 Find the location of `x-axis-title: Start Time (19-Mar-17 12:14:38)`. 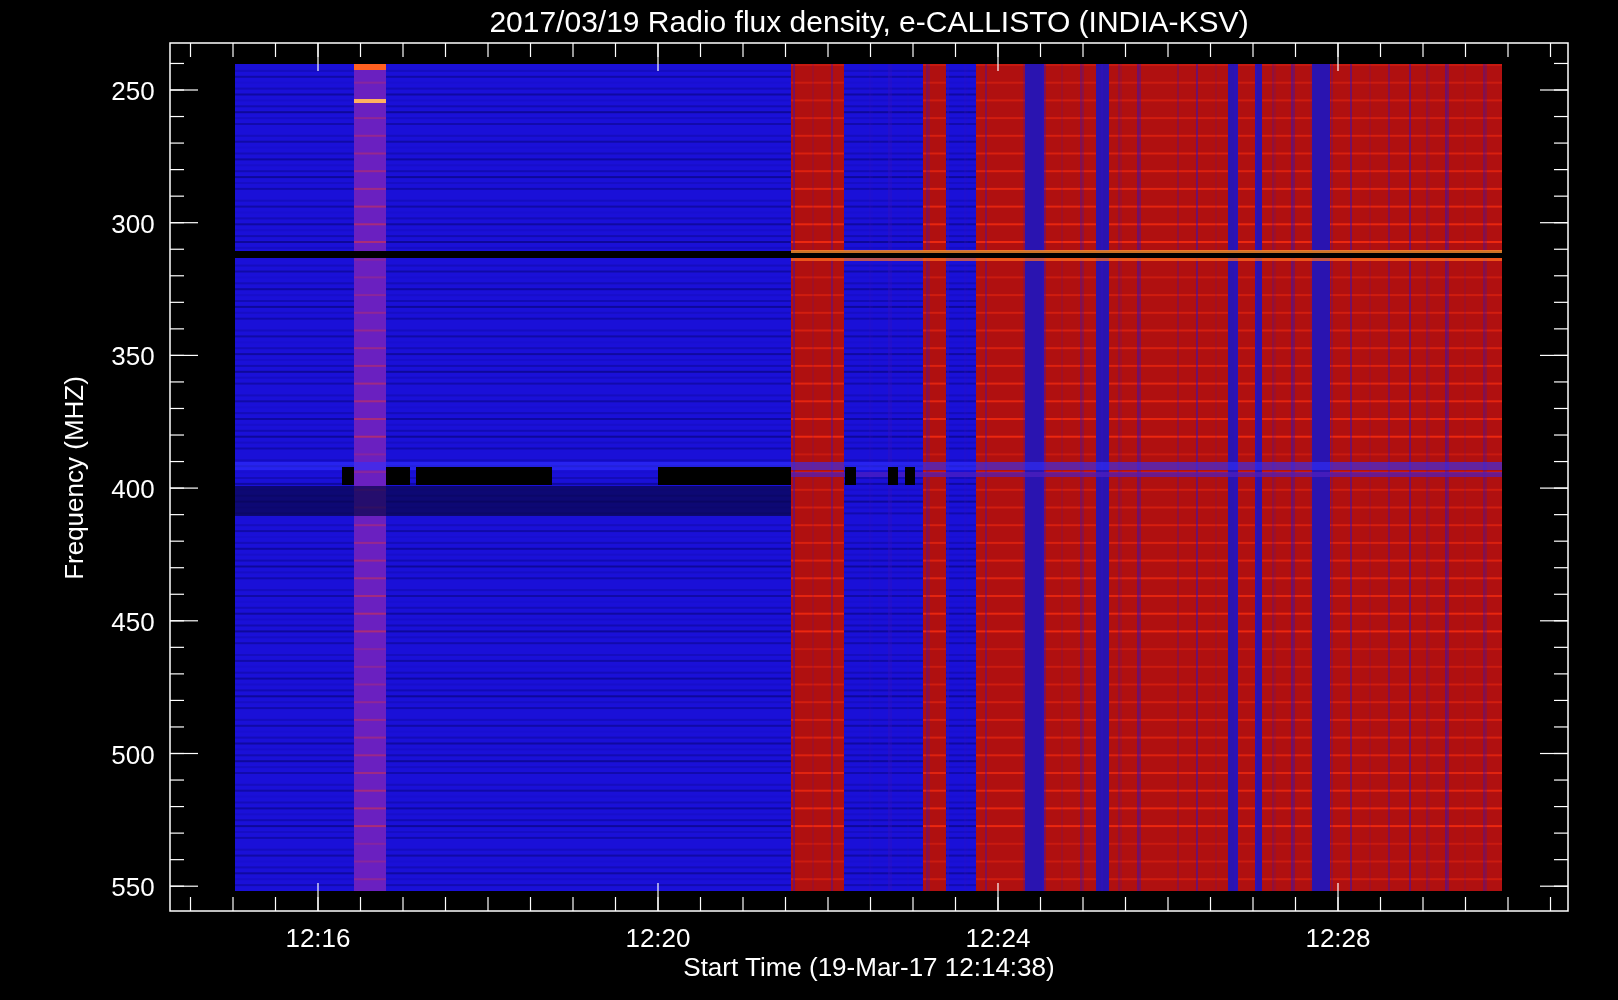

x-axis-title: Start Time (19-Mar-17 12:14:38) is located at coordinates (869, 967).